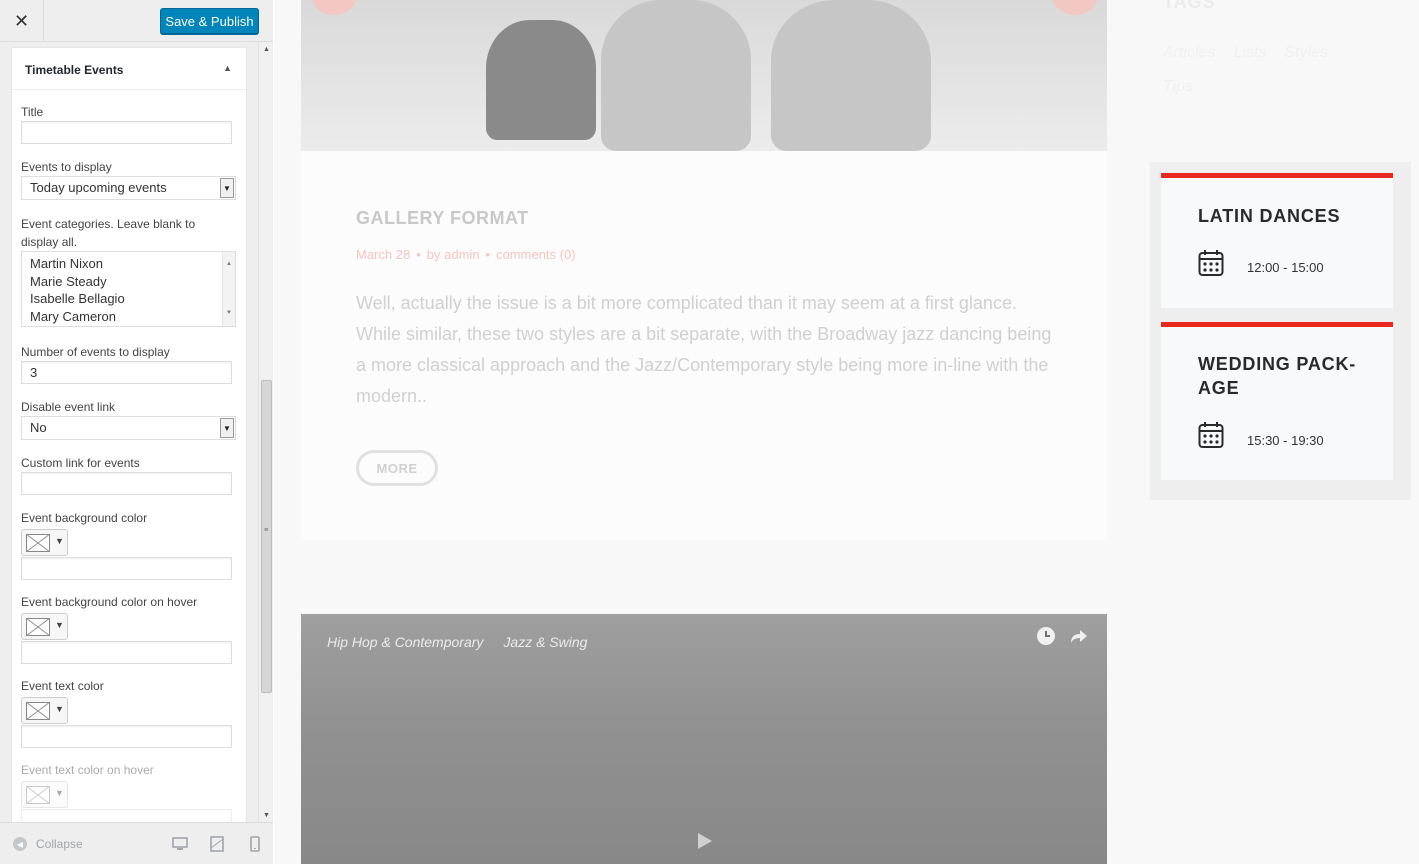 The height and width of the screenshot is (864, 1419). What do you see at coordinates (1189, 52) in the screenshot?
I see `tag-link: Articles` at bounding box center [1189, 52].